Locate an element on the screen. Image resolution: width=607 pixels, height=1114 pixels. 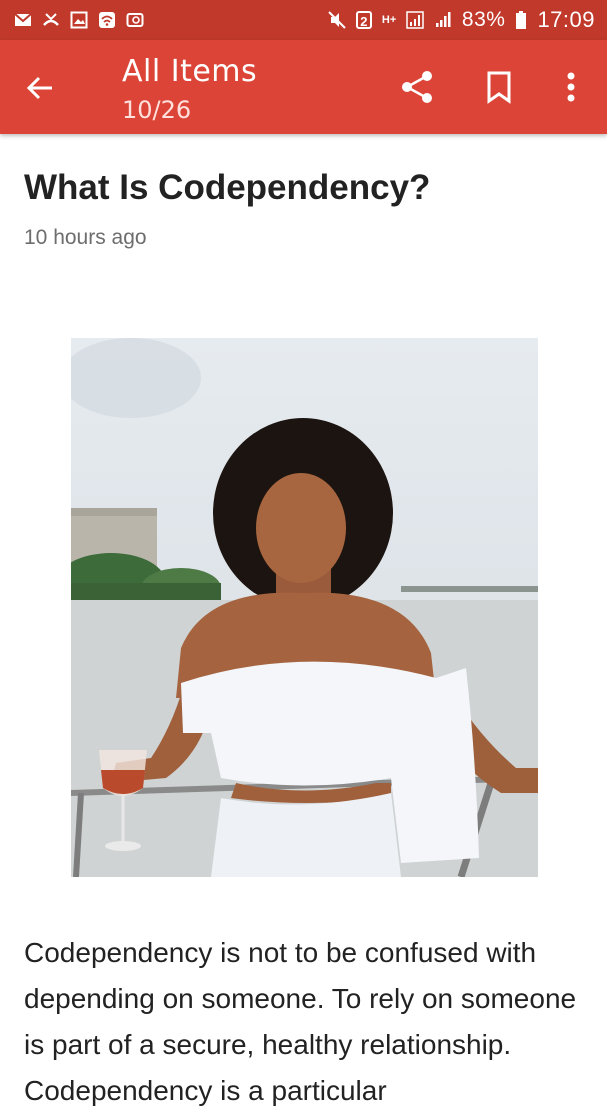
bookmark-button is located at coordinates (499, 87).